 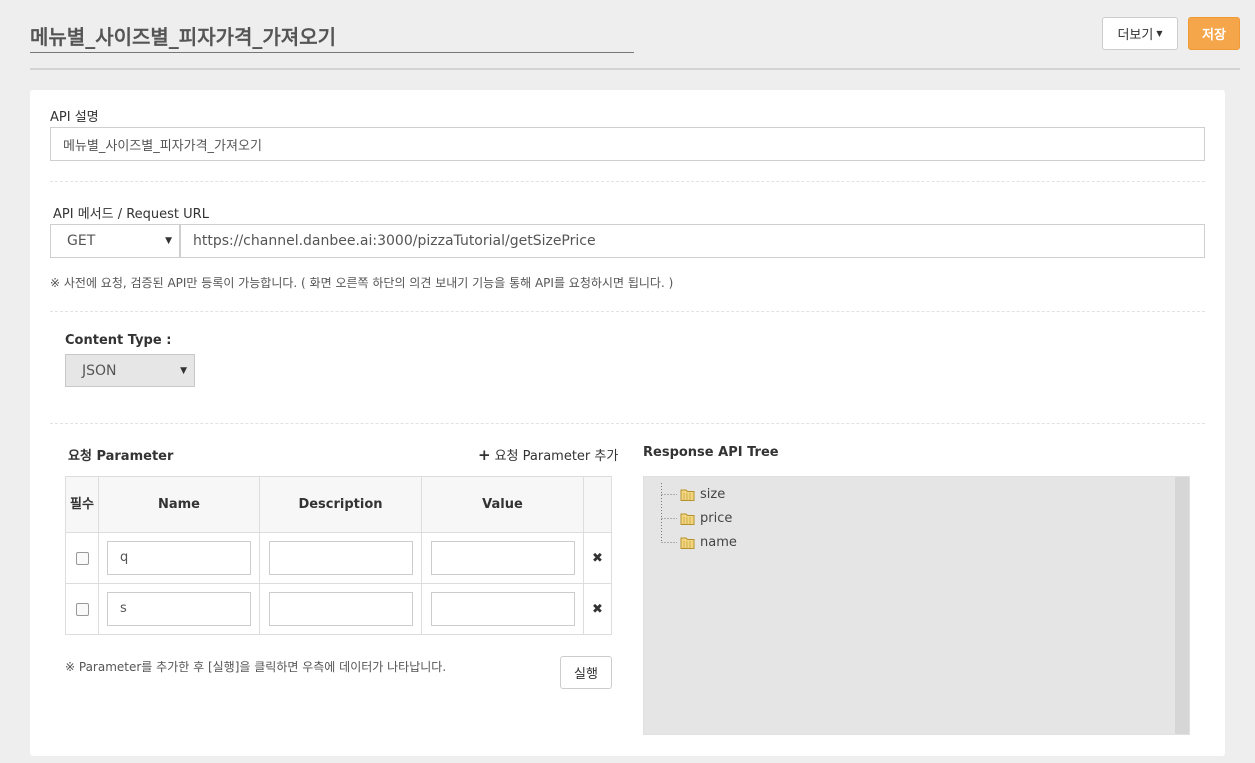 I want to click on request-url-label: API 메서드 / Request URL, so click(x=131, y=214).